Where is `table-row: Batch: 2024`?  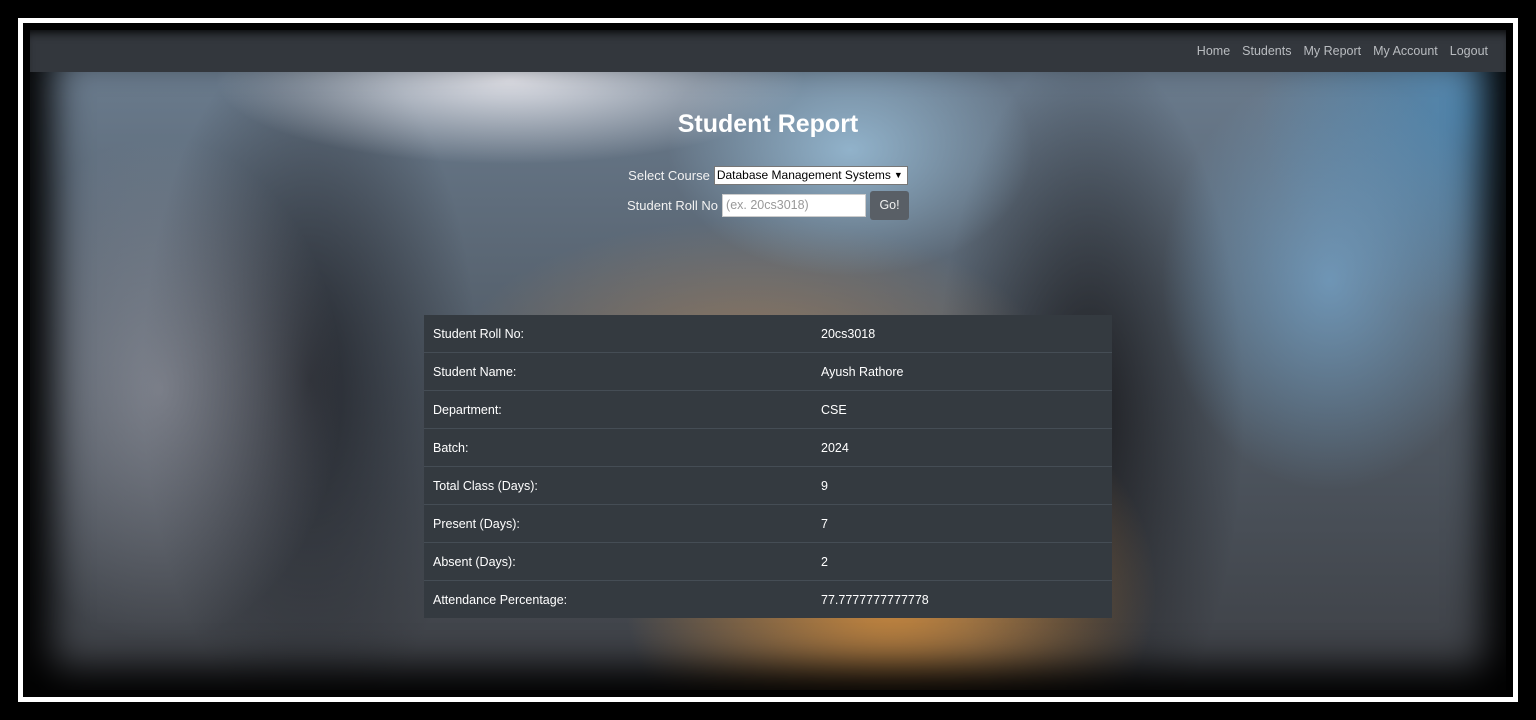 table-row: Batch: 2024 is located at coordinates (768, 447).